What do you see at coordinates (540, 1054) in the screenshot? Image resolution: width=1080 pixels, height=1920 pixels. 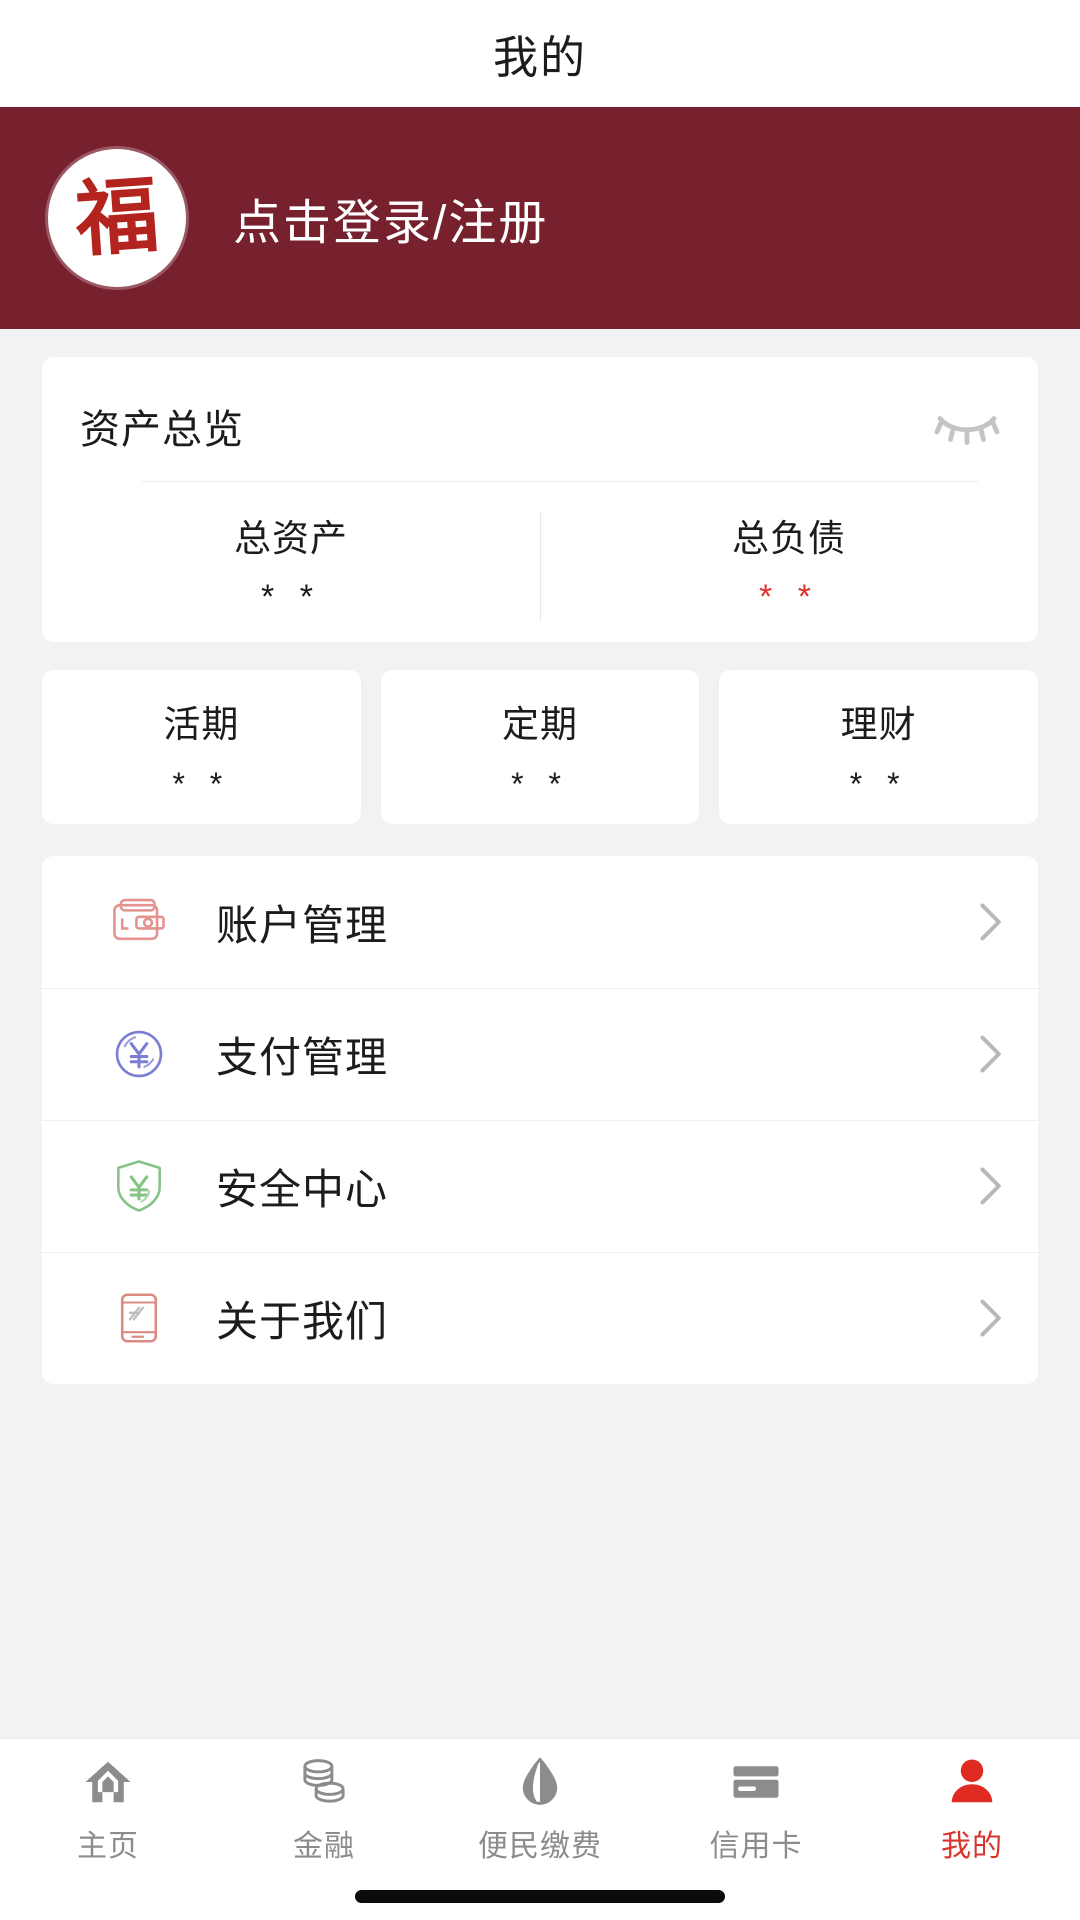 I see `menu-item-payment-management: 支付管理` at bounding box center [540, 1054].